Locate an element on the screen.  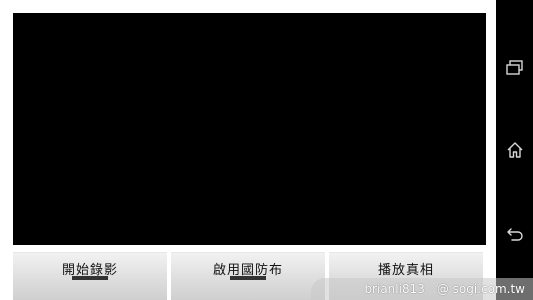
recent-apps-button is located at coordinates (514, 68).